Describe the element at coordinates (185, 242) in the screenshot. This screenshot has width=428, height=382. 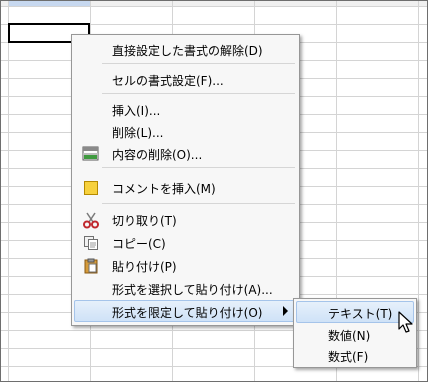
I see `menu-item-copy: コピー(C)` at that location.